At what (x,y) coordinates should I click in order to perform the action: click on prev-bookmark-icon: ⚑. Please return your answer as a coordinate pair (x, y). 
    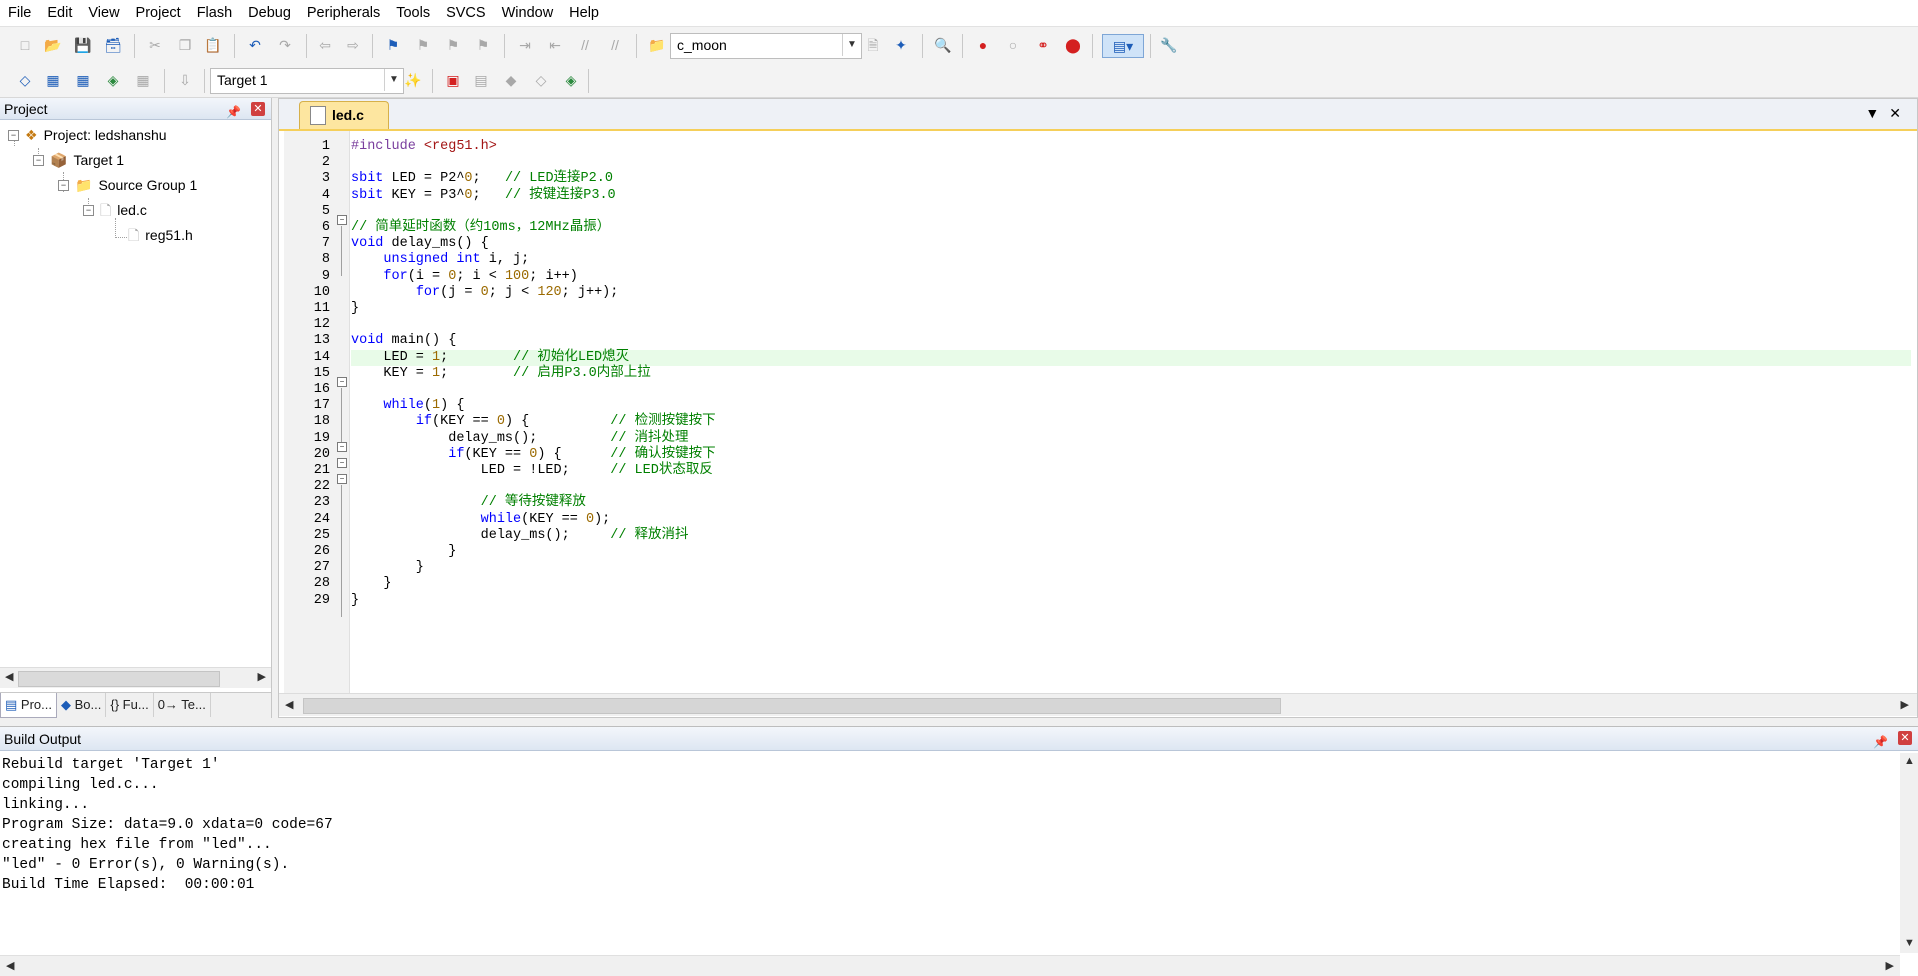
    Looking at the image, I should click on (423, 45).